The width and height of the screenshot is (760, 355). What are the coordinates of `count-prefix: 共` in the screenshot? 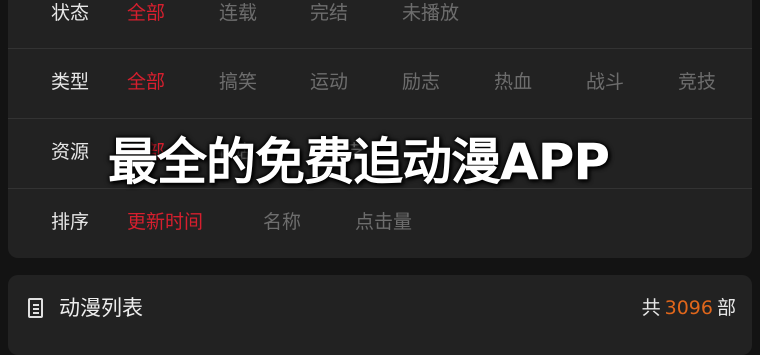 It's located at (651, 308).